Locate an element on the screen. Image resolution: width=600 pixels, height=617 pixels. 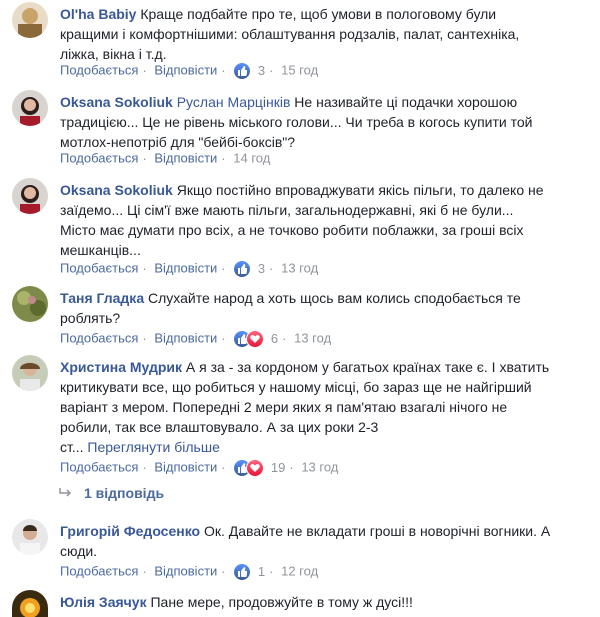
mention-link: Руслан Марцінків is located at coordinates (234, 102).